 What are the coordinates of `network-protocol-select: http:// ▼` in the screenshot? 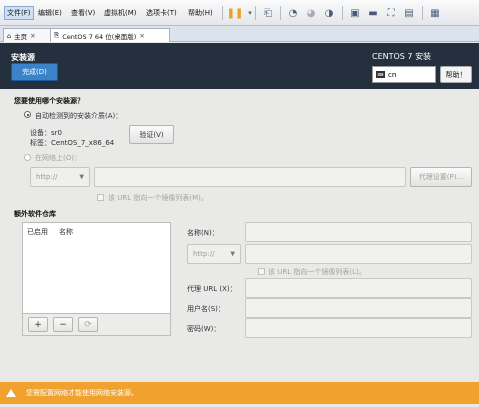 It's located at (60, 177).